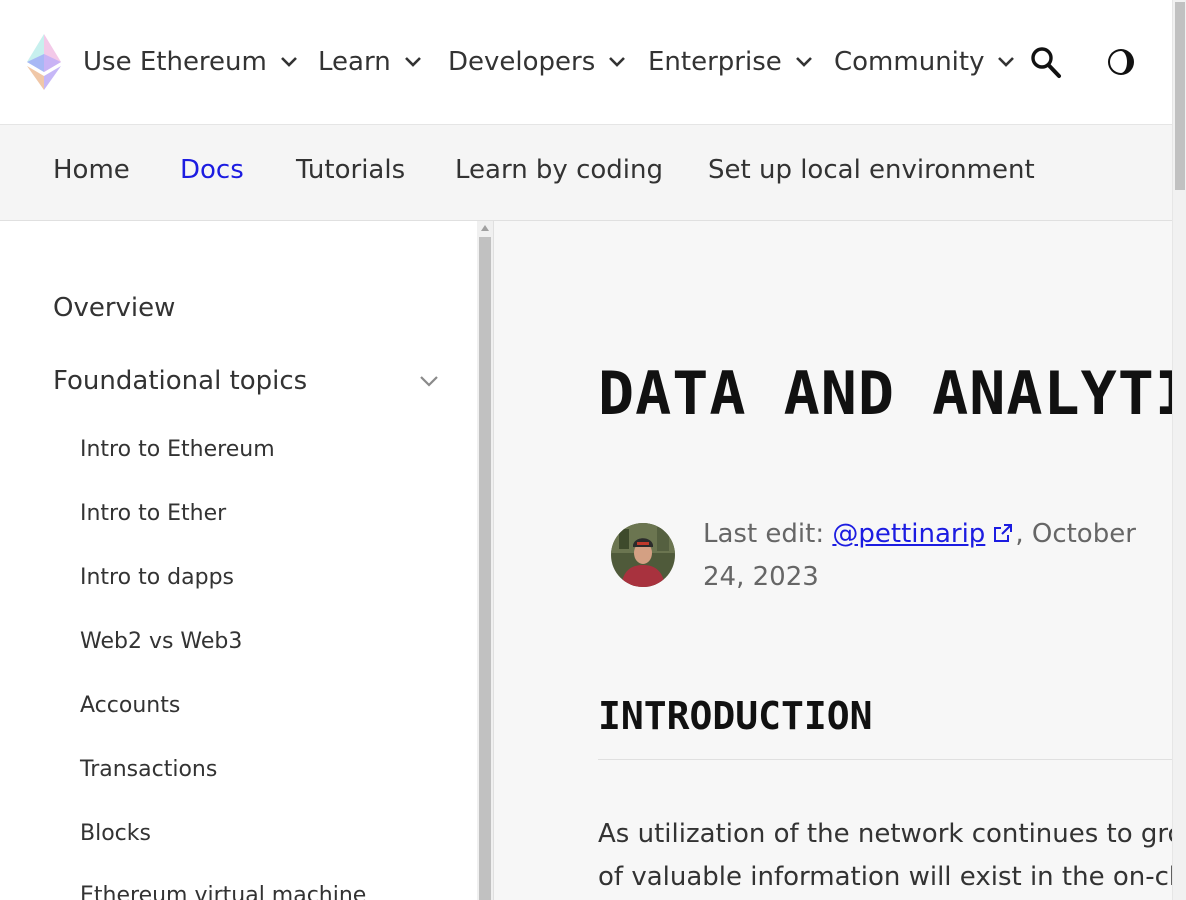  Describe the element at coordinates (350, 170) in the screenshot. I see `subnav-tutorials: Tutorials` at that location.